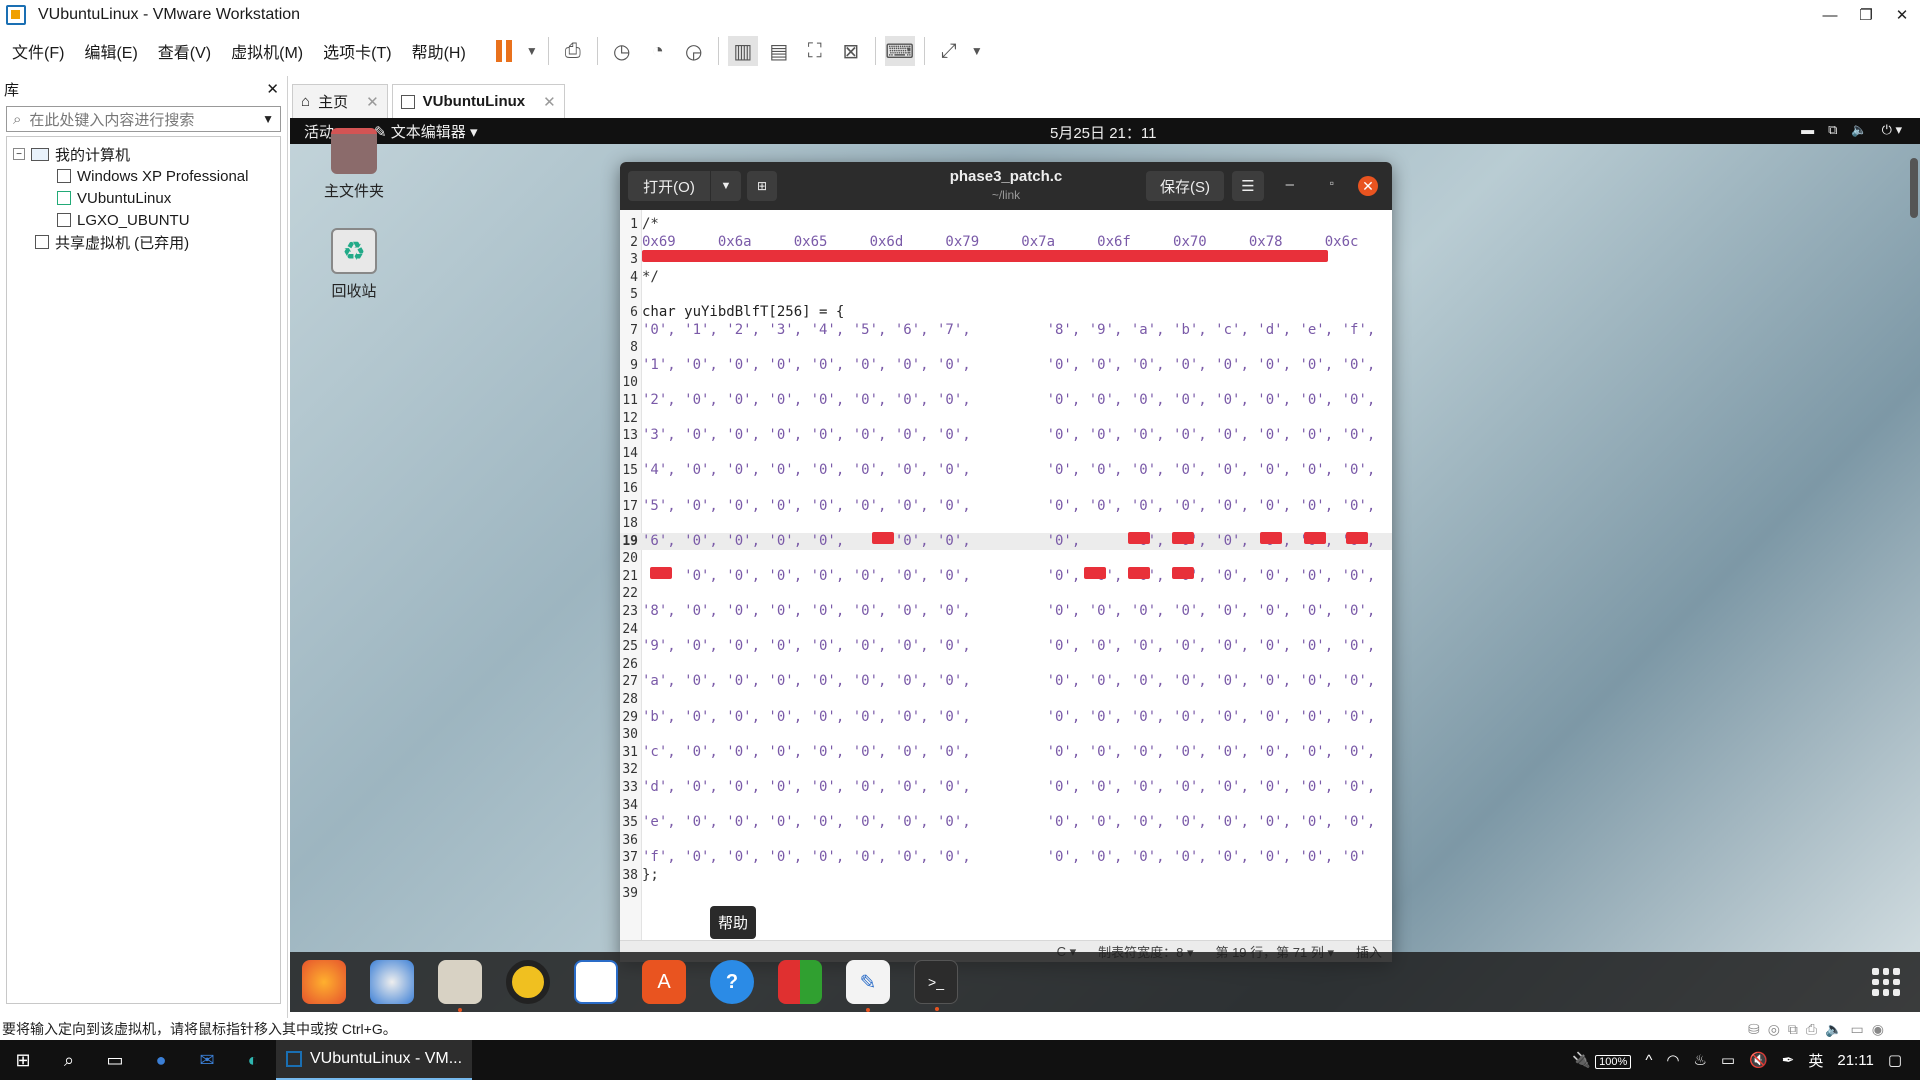 The width and height of the screenshot is (1920, 1080). What do you see at coordinates (115, 1060) in the screenshot?
I see `task-view-icon: ▭` at bounding box center [115, 1060].